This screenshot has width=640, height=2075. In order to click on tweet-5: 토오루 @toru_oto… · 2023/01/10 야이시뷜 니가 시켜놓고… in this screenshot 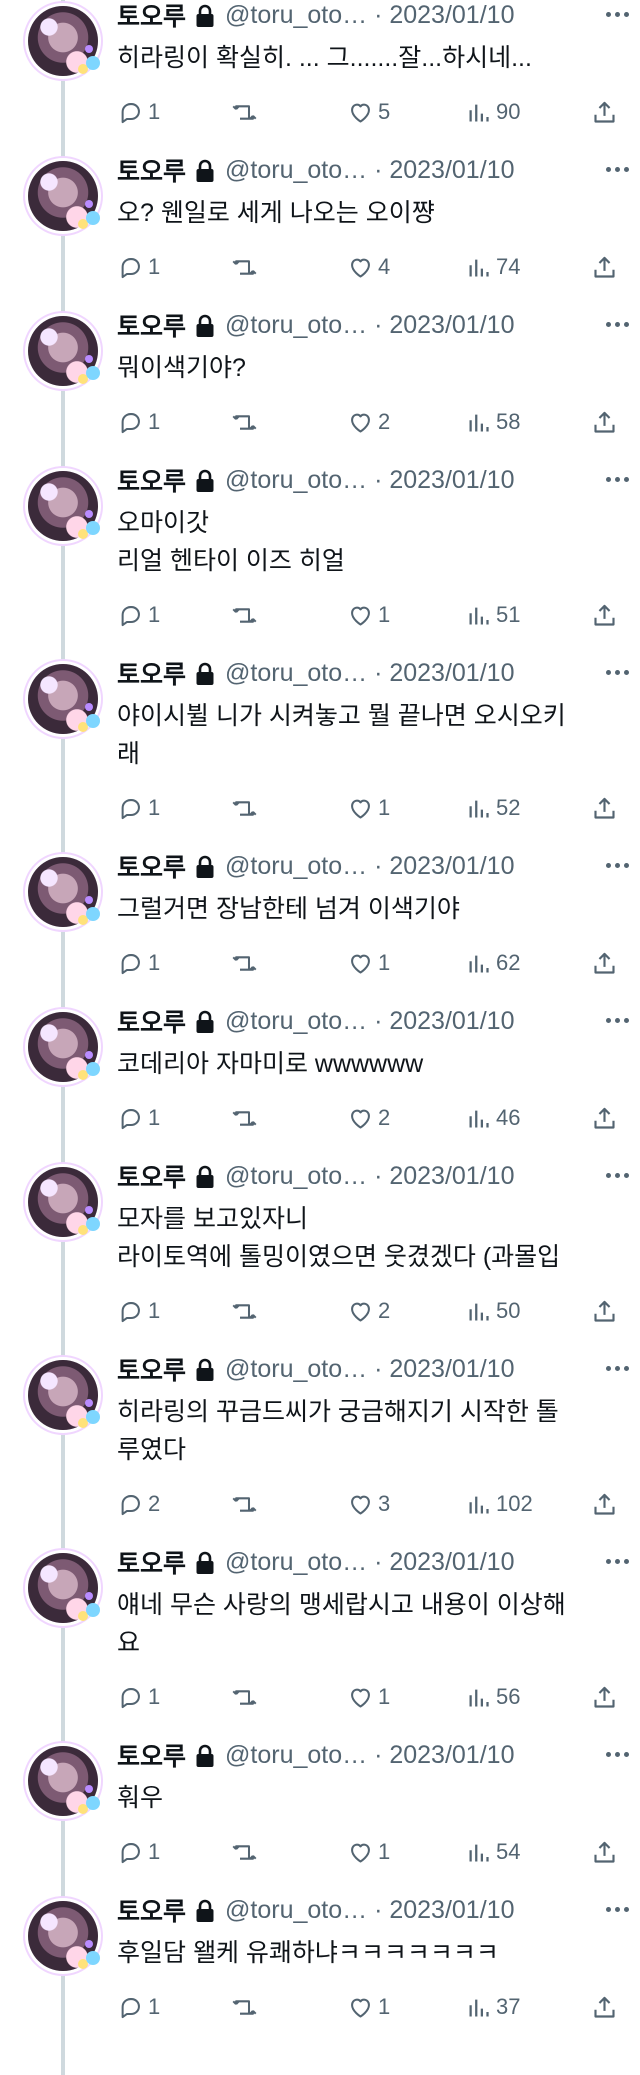, I will do `click(320, 754)`.